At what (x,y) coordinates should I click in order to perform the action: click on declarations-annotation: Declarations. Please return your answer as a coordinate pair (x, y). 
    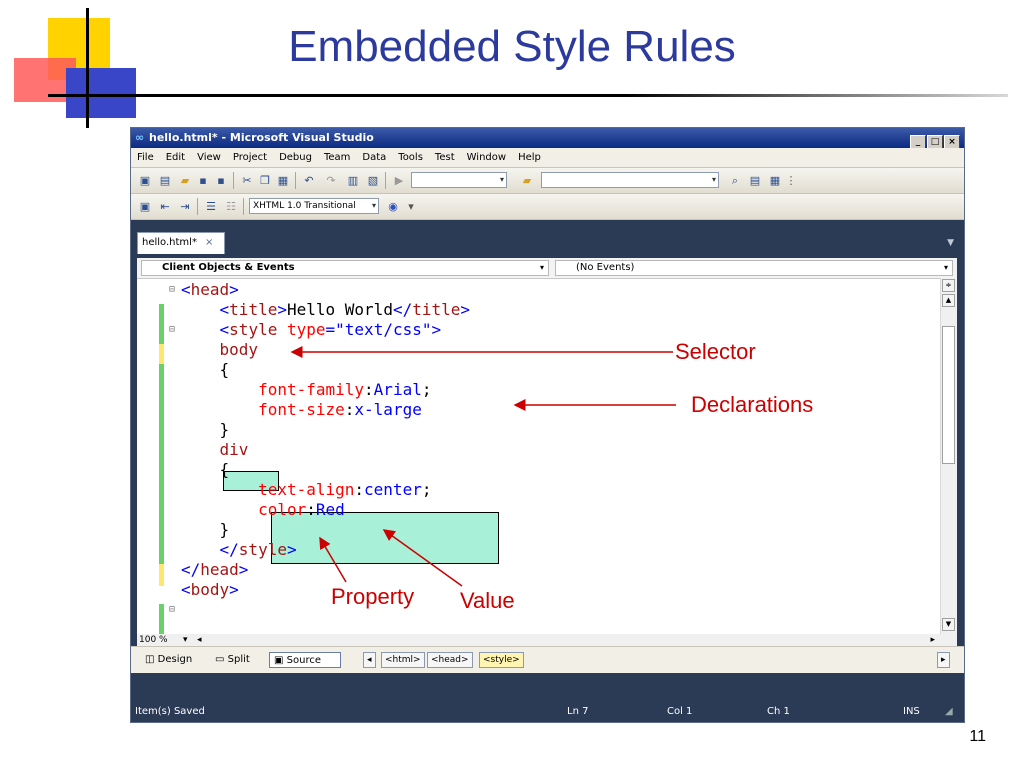
    Looking at the image, I should click on (752, 404).